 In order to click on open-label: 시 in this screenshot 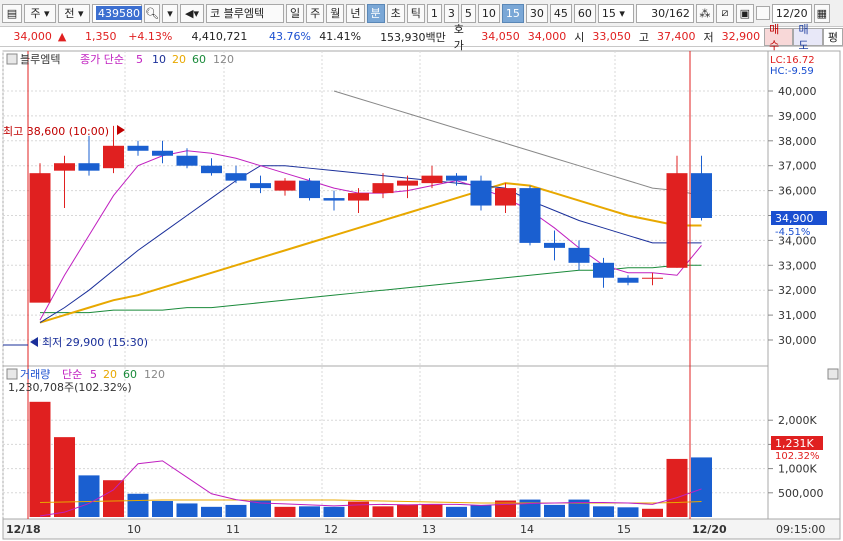, I will do `click(579, 37)`.